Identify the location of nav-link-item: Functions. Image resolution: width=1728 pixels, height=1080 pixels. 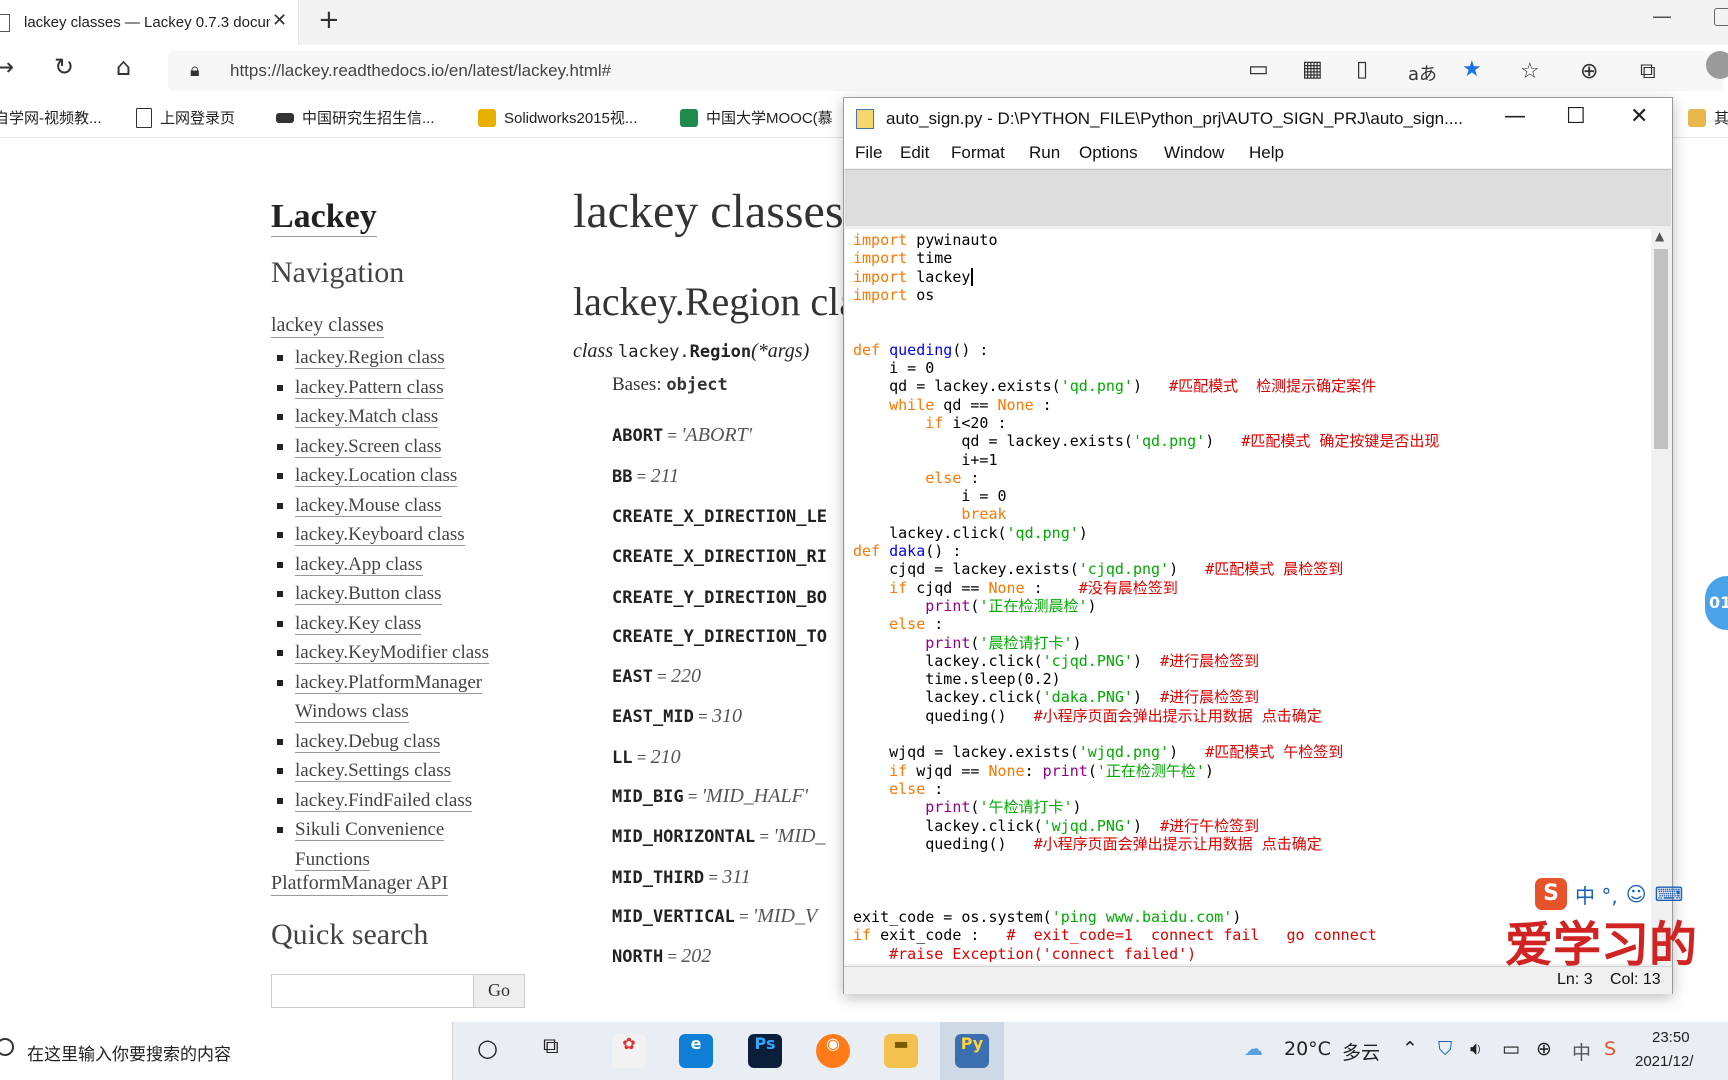
(425, 860).